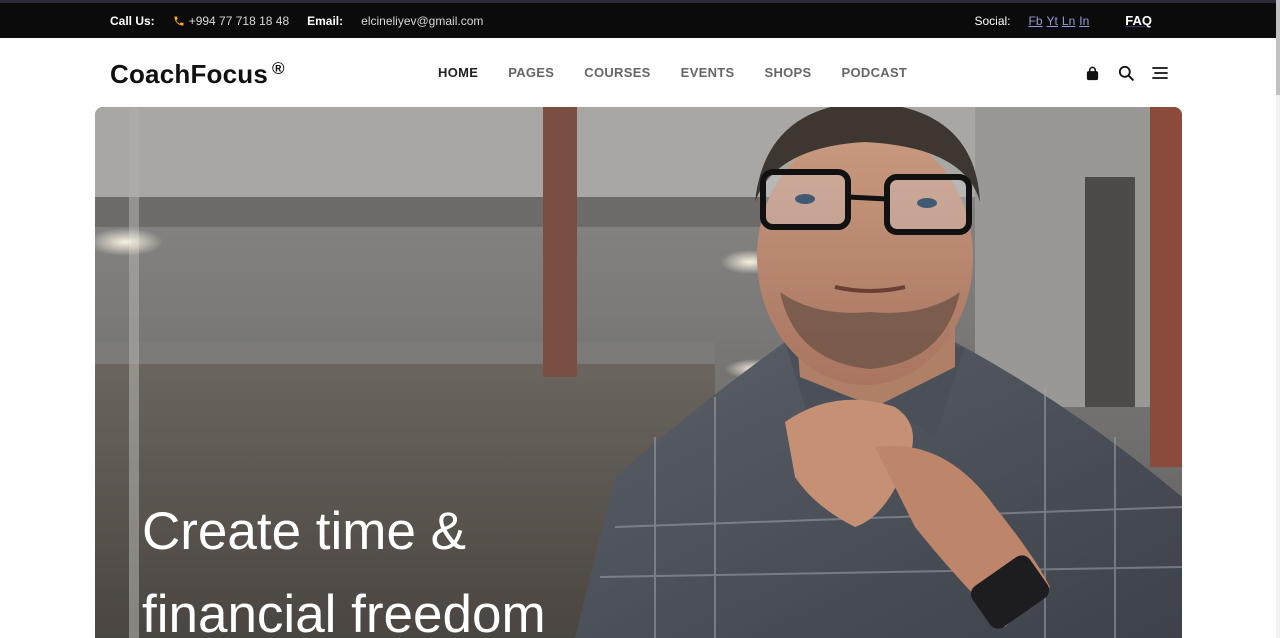 Image resolution: width=1280 pixels, height=638 pixels. I want to click on site-logo: CoachFocus ®, so click(197, 74).